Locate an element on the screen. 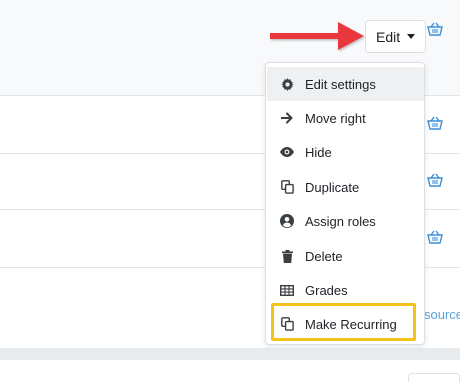  menu-item-label: Hide is located at coordinates (318, 152).